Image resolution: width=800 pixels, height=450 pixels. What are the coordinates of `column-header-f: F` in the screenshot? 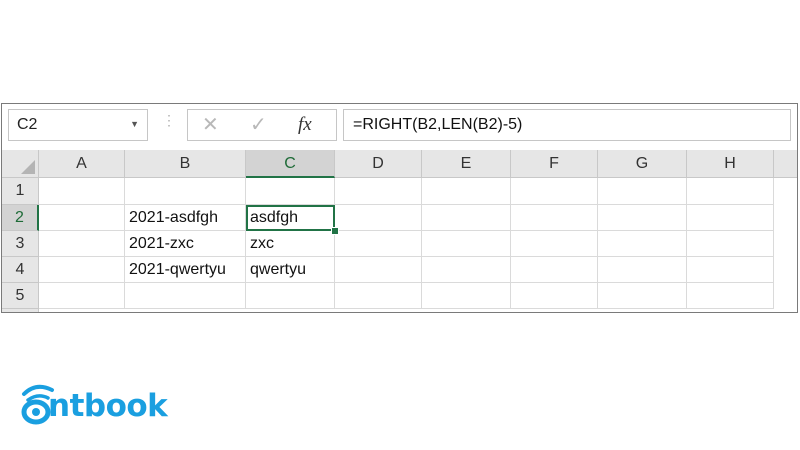 It's located at (554, 164).